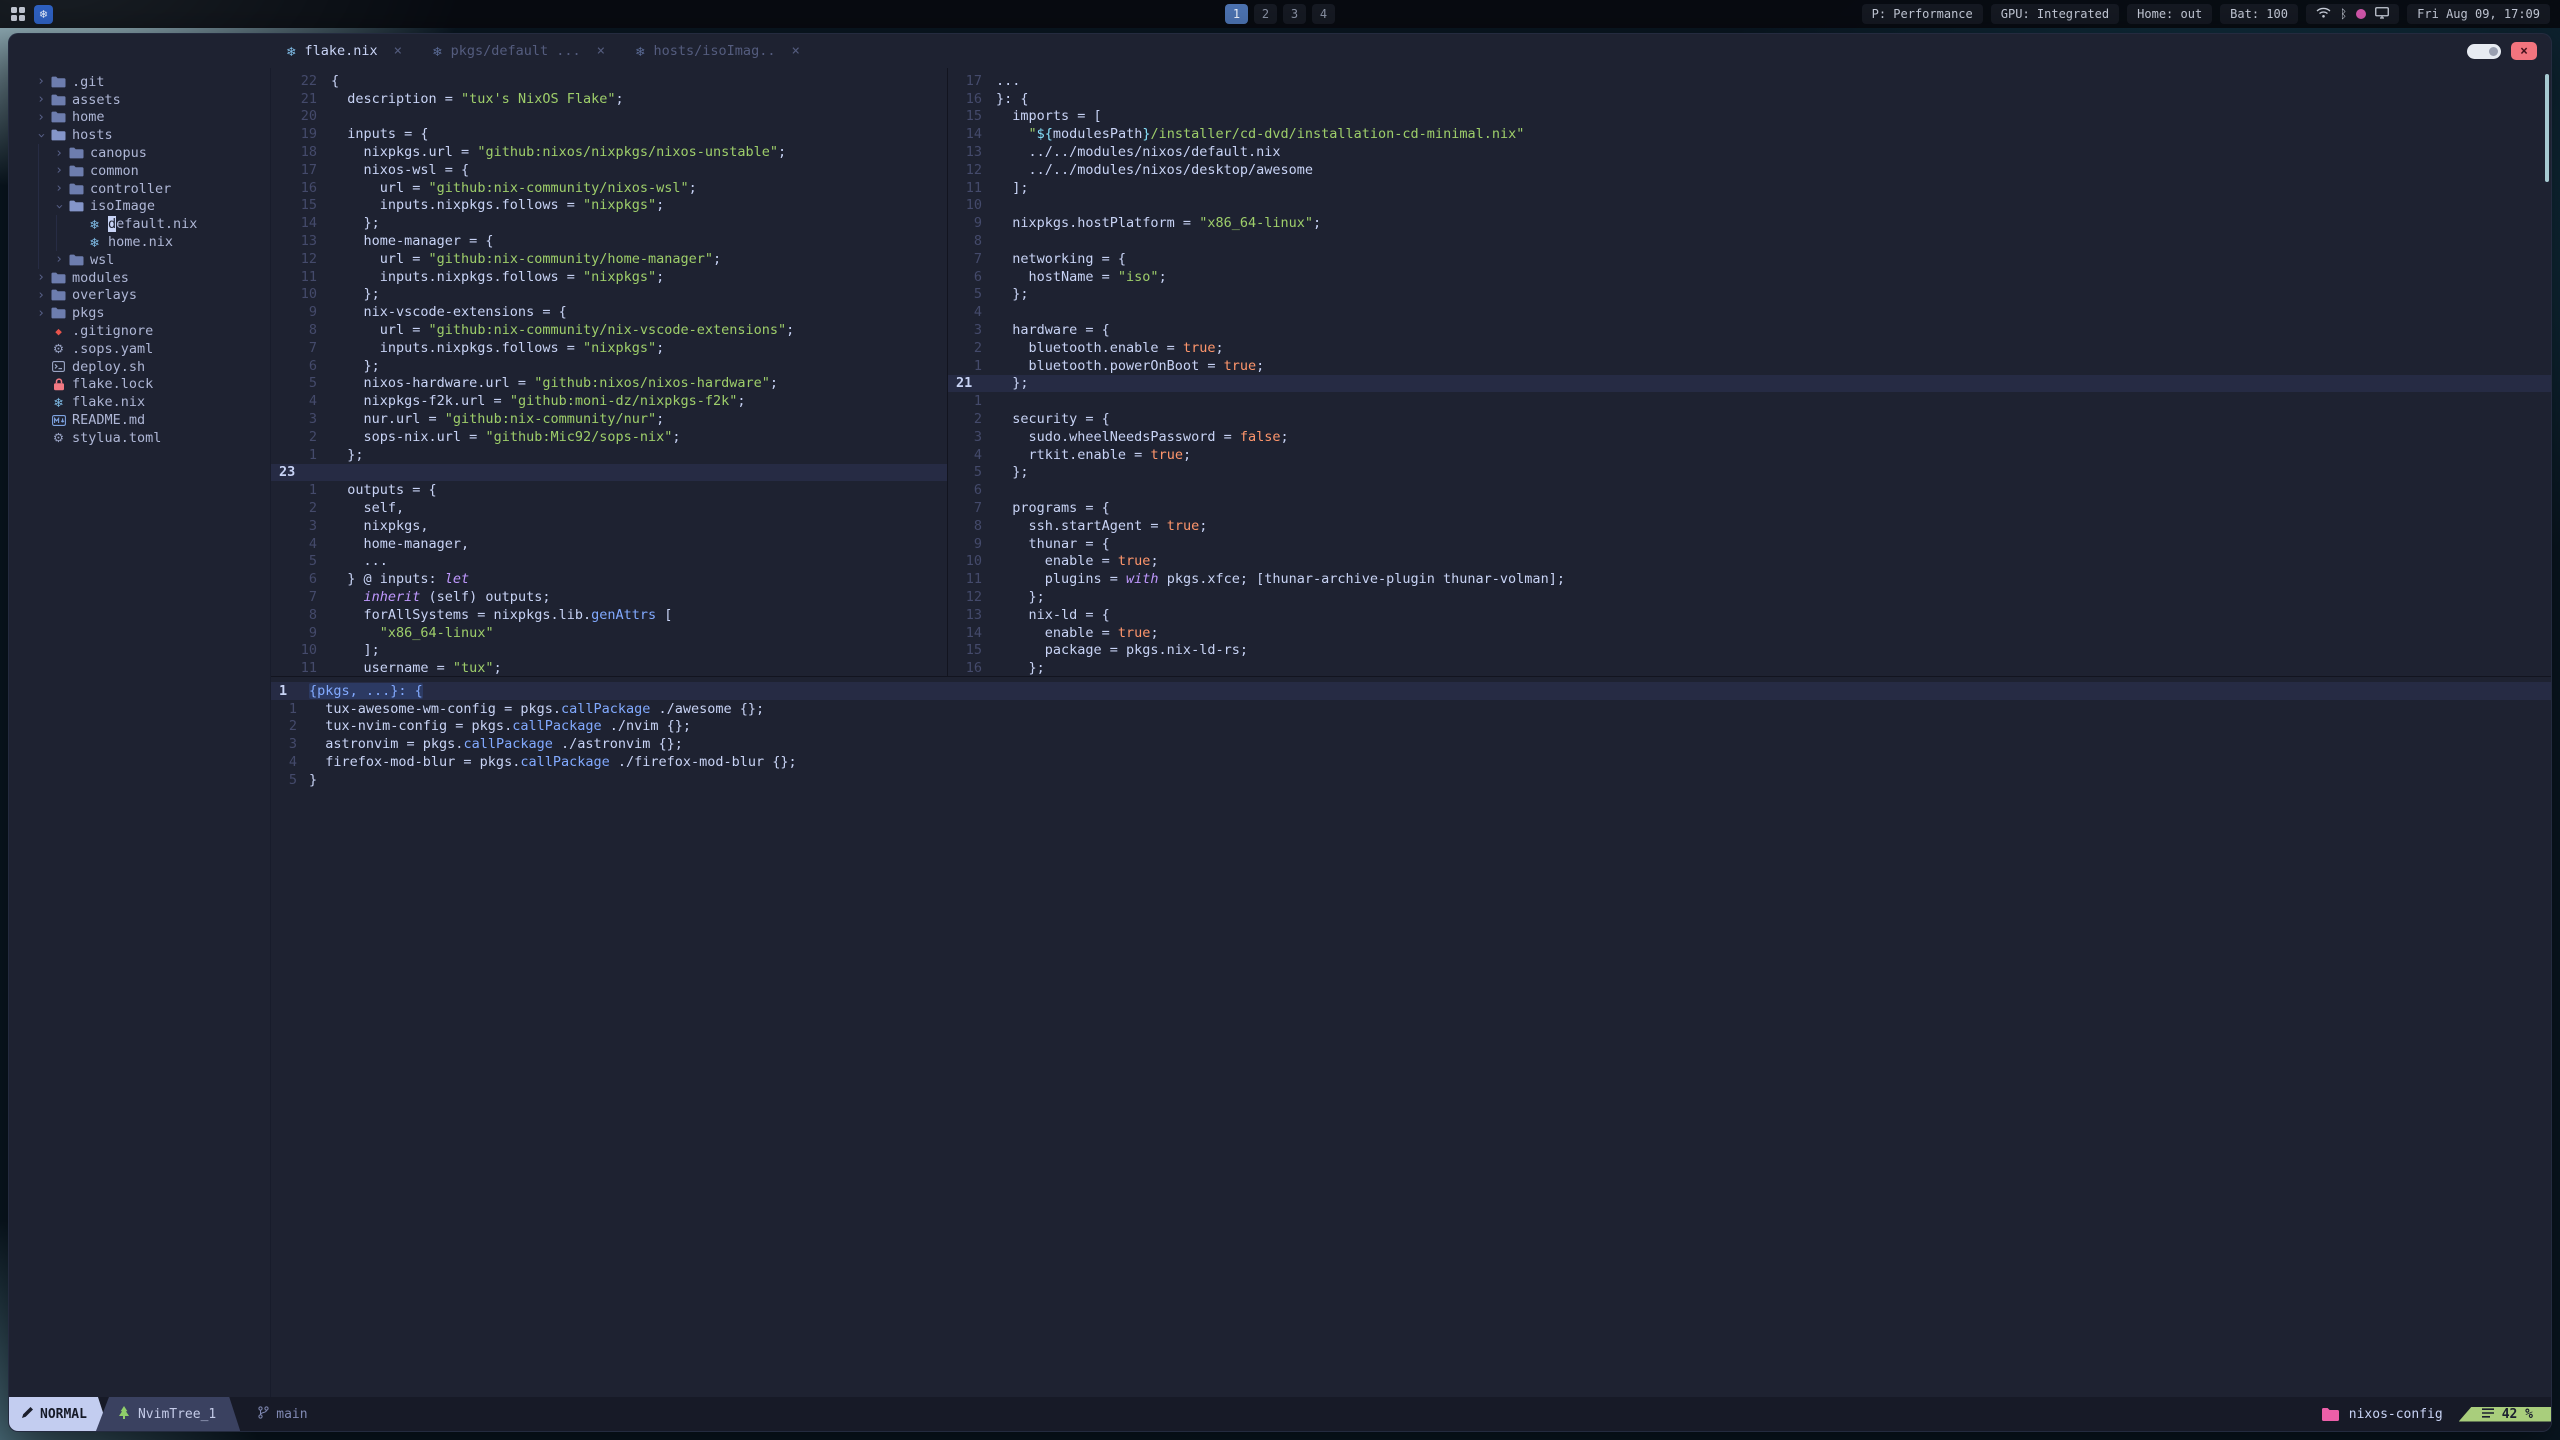  I want to click on code-line: 23, so click(609, 472).